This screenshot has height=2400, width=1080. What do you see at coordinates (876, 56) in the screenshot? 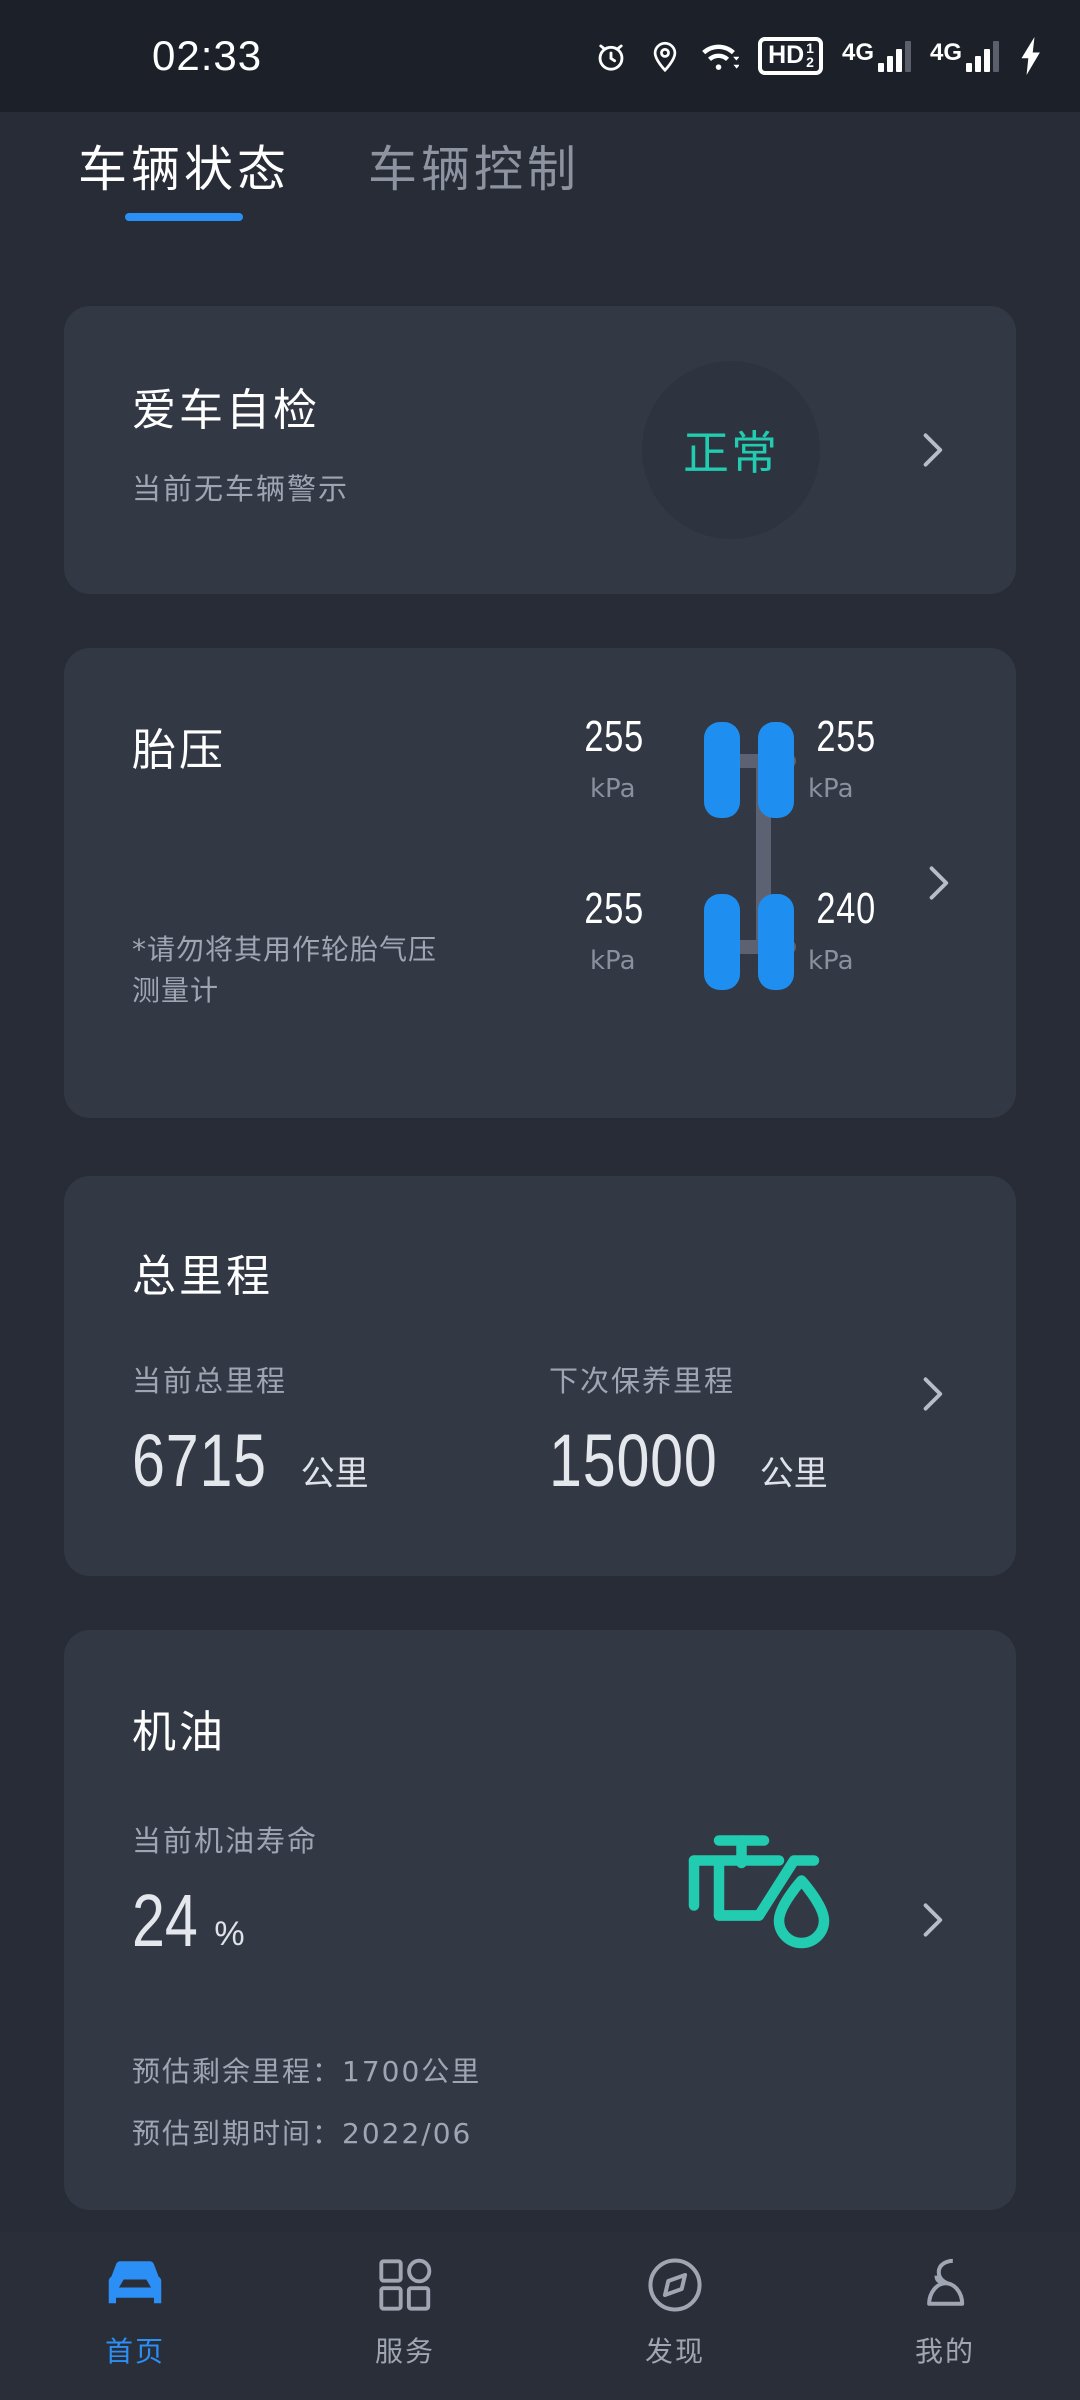
I see `signal-4g-icon-1: 4G` at bounding box center [876, 56].